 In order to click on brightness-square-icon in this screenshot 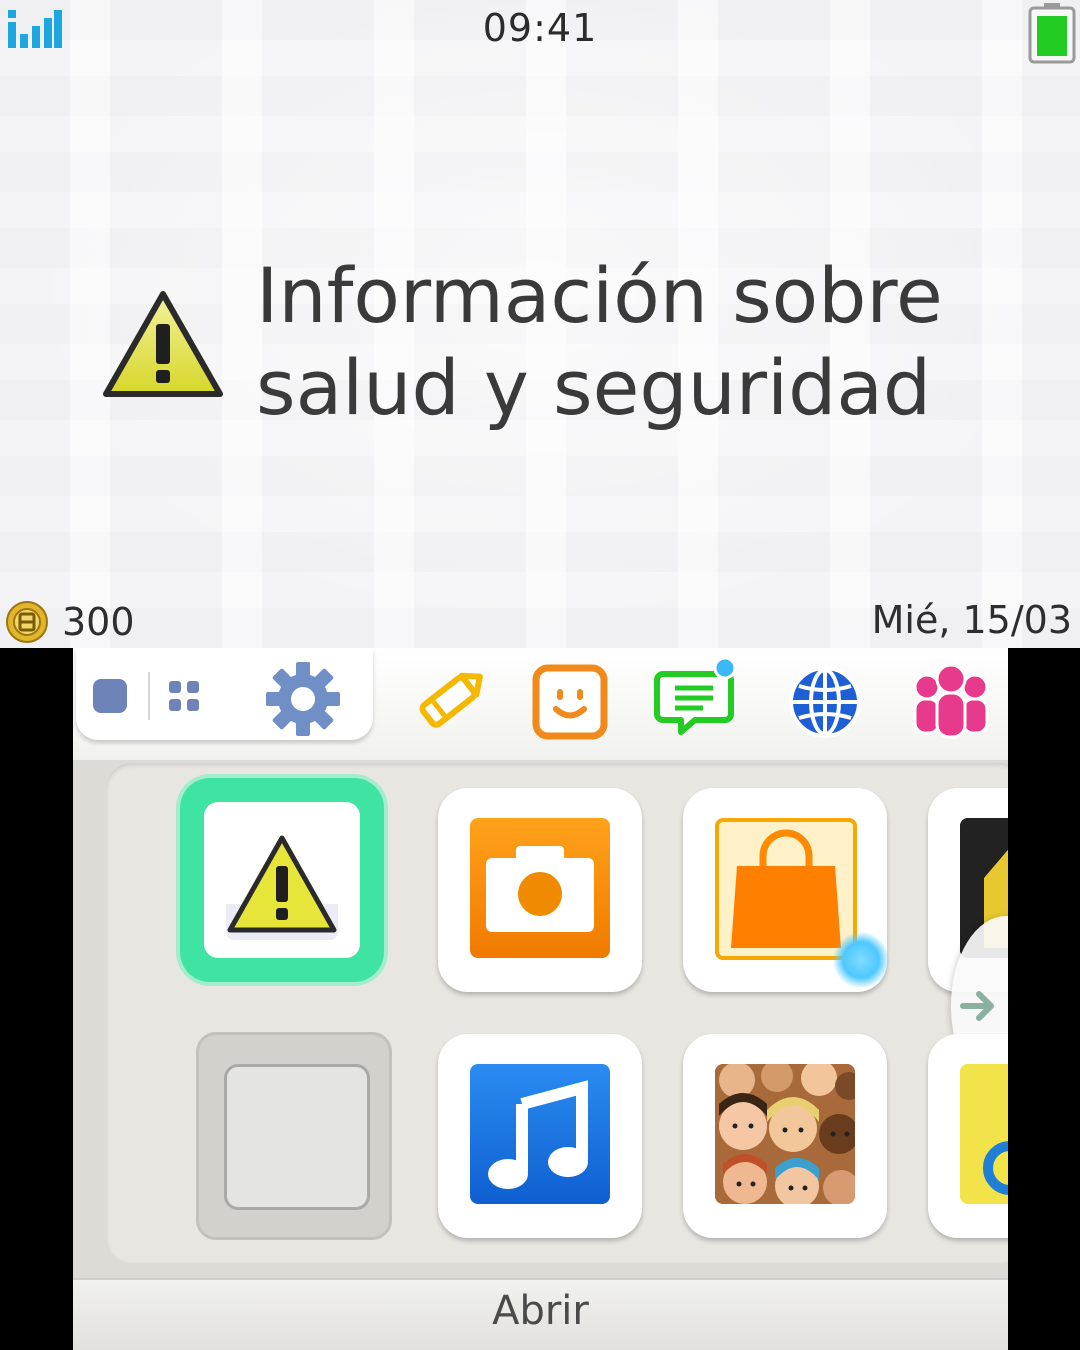, I will do `click(110, 696)`.